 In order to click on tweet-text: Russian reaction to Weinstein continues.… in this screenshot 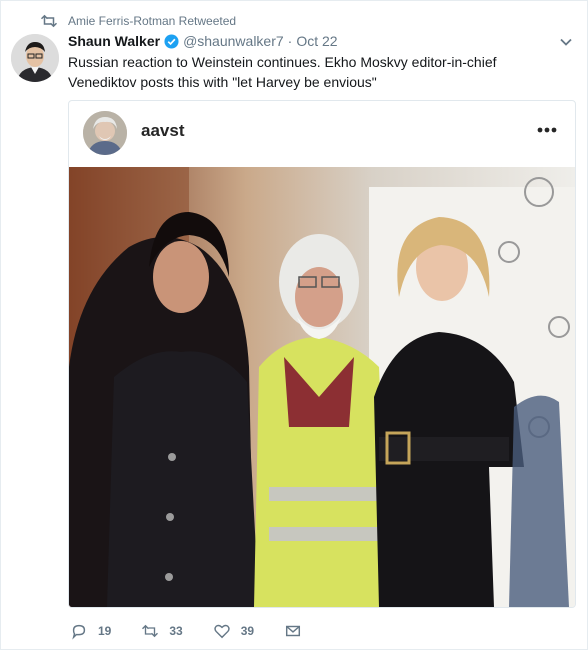, I will do `click(282, 72)`.